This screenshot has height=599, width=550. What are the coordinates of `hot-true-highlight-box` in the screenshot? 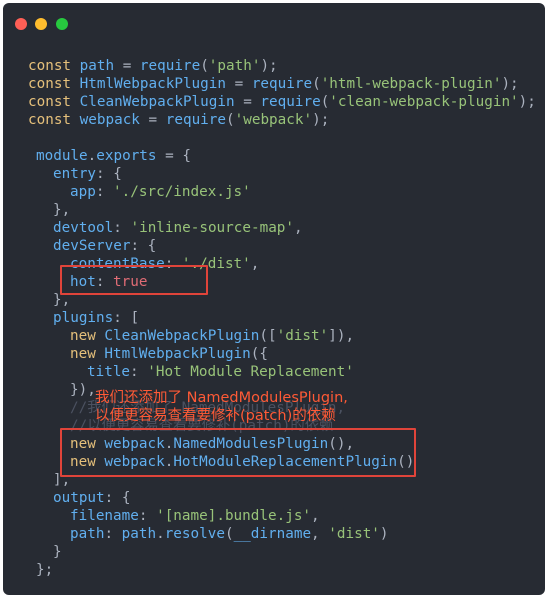 It's located at (134, 280).